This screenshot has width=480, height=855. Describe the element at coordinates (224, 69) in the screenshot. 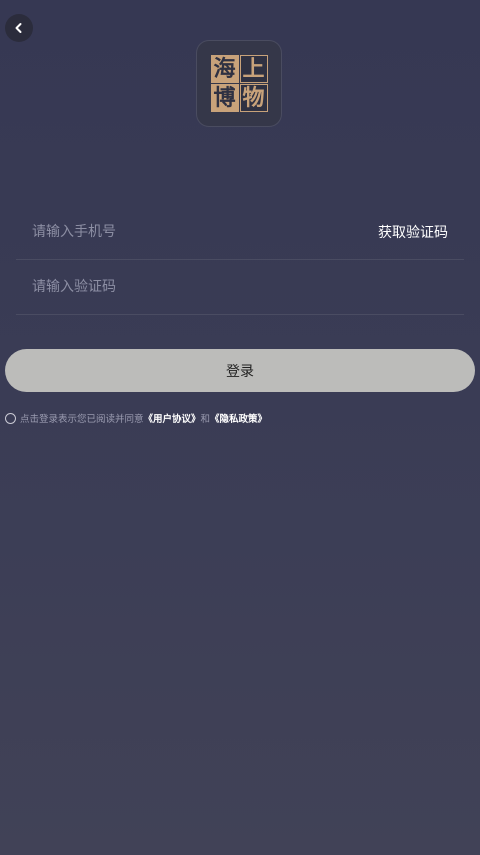

I see `logo-char: 海` at that location.